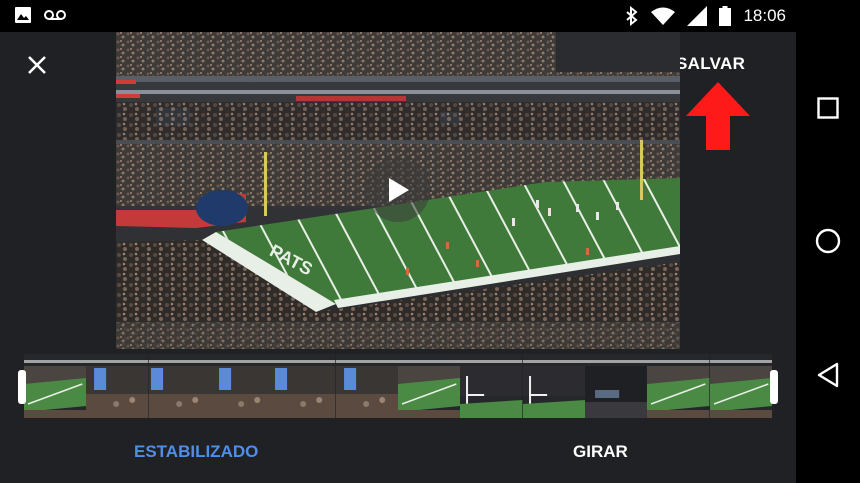 The width and height of the screenshot is (860, 483). What do you see at coordinates (55, 15) in the screenshot?
I see `voicemail-icon` at bounding box center [55, 15].